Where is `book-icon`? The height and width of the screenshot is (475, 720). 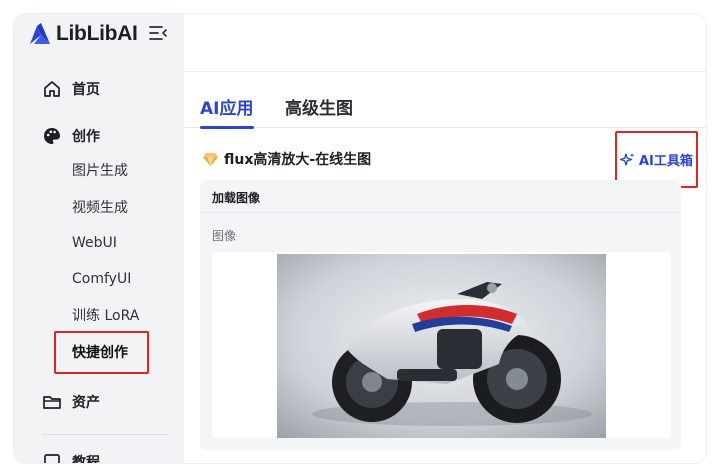
book-icon is located at coordinates (52, 458).